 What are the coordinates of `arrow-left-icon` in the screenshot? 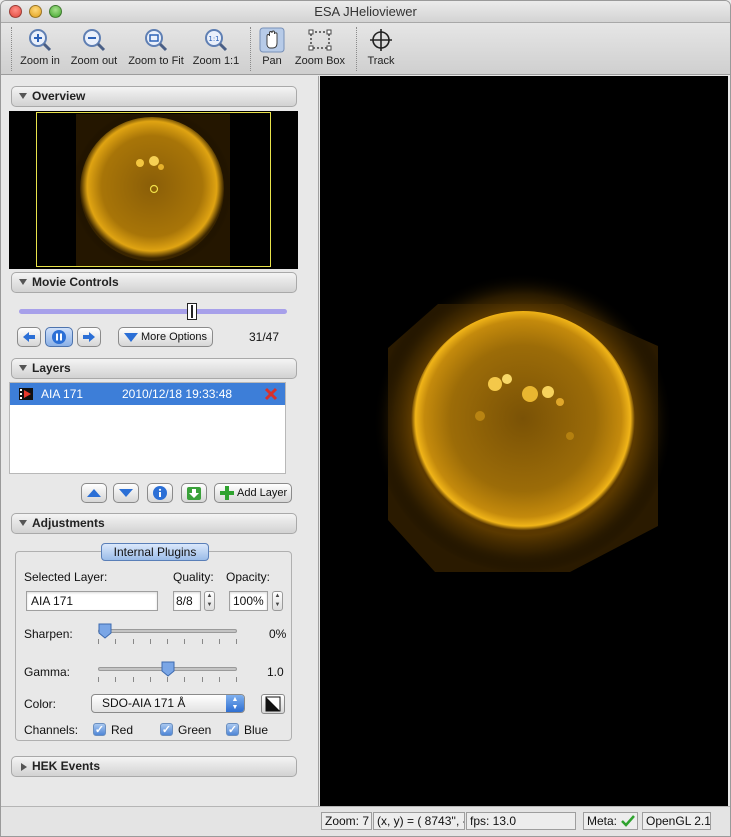 It's located at (29, 337).